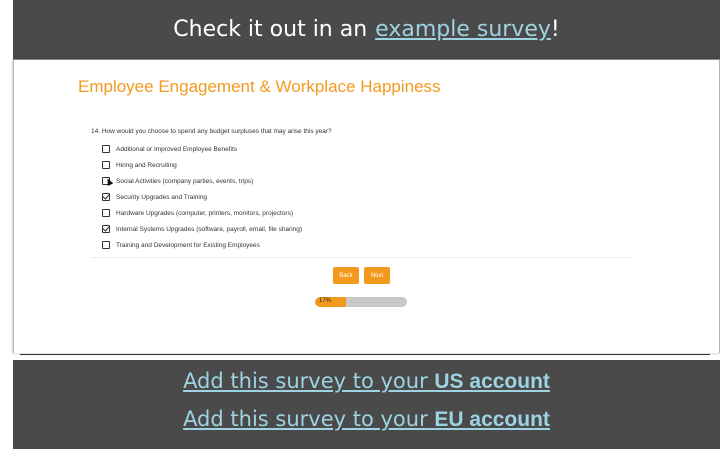  I want to click on option-label: Security Upgrades and Training, so click(162, 197).